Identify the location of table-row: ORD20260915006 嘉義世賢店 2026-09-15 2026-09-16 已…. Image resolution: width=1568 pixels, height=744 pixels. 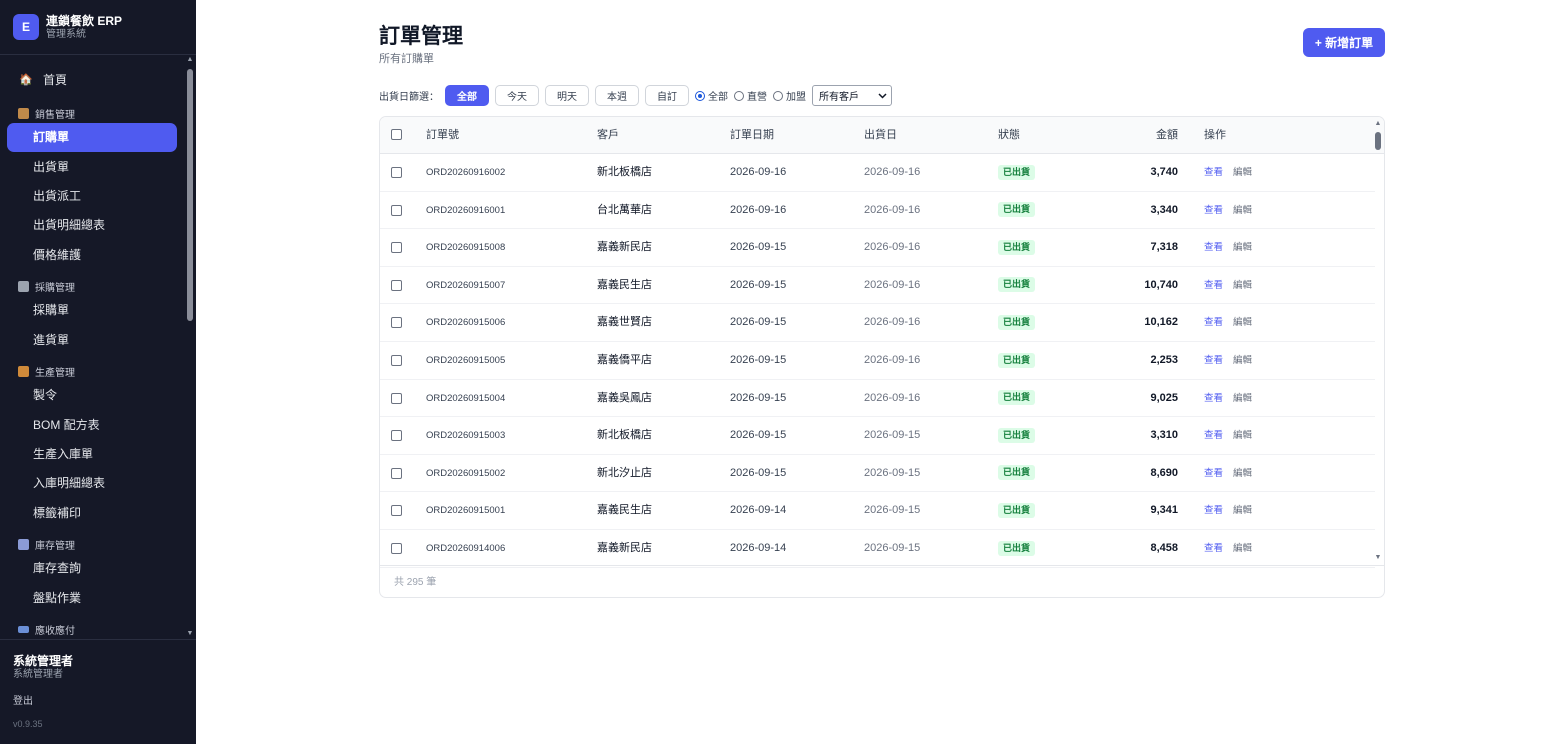
(877, 323).